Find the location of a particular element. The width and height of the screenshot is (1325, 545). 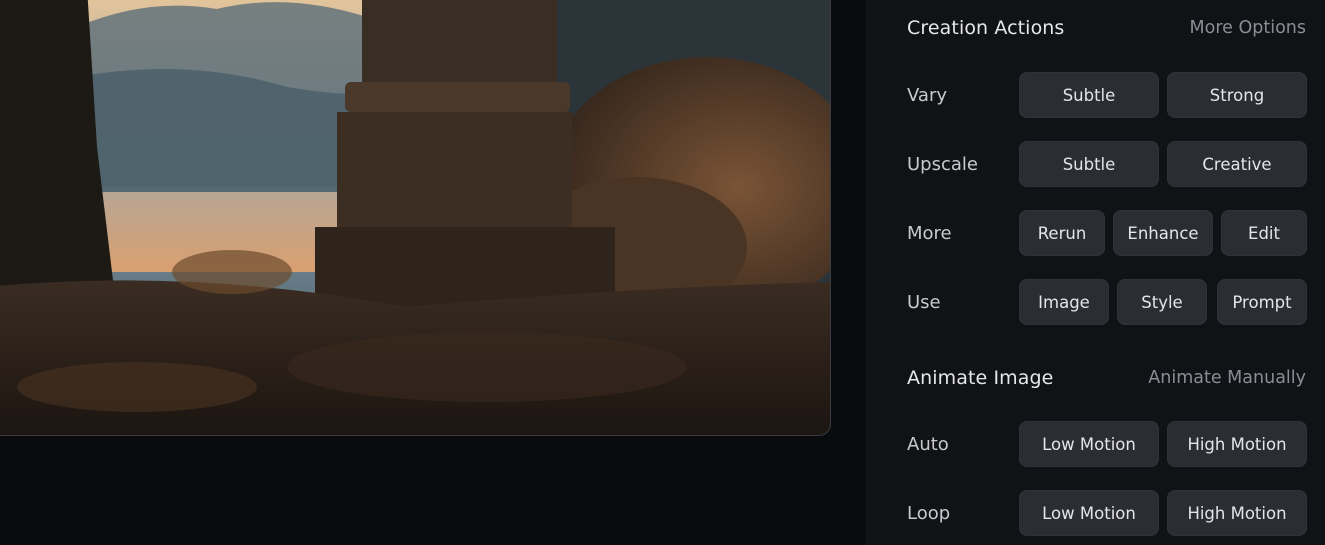

vary-subtle-button: Subtle is located at coordinates (1089, 95).